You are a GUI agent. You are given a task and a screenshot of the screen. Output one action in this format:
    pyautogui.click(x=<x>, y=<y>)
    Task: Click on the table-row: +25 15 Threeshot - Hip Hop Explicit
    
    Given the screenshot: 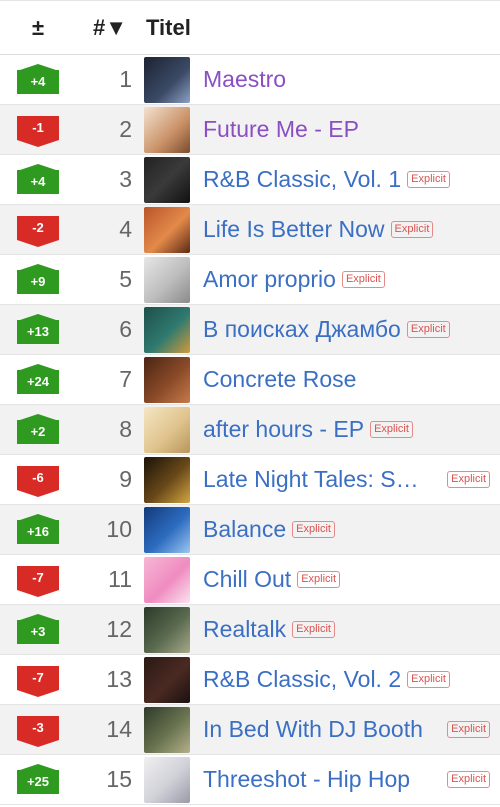 What is the action you would take?
    pyautogui.click(x=250, y=780)
    